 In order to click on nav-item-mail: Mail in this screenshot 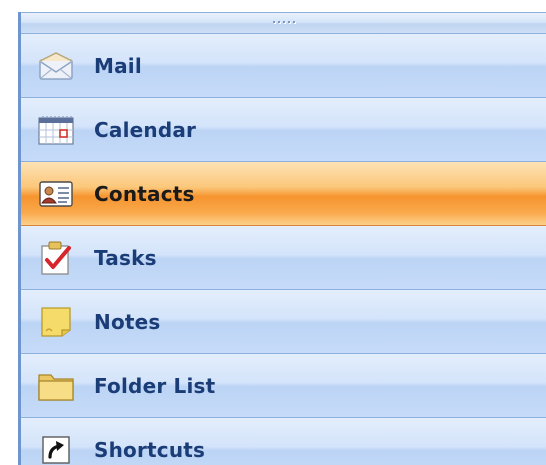, I will do `click(283, 66)`.